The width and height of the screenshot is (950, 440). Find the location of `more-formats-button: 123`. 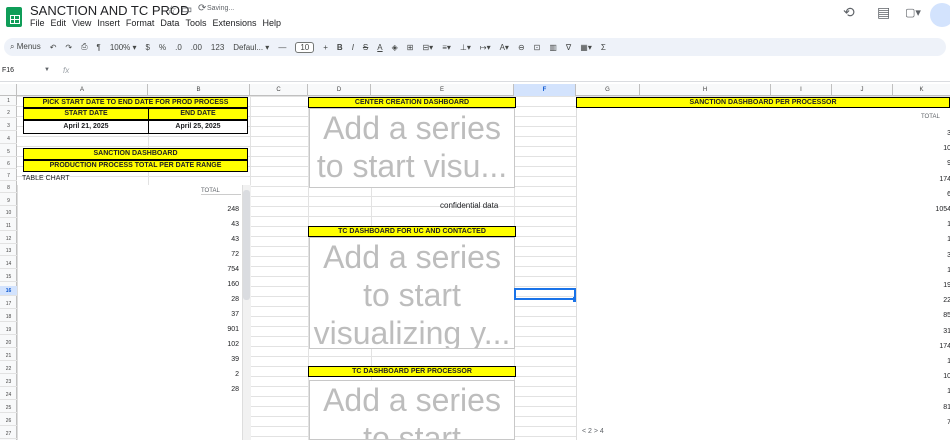

more-formats-button: 123 is located at coordinates (217, 47).